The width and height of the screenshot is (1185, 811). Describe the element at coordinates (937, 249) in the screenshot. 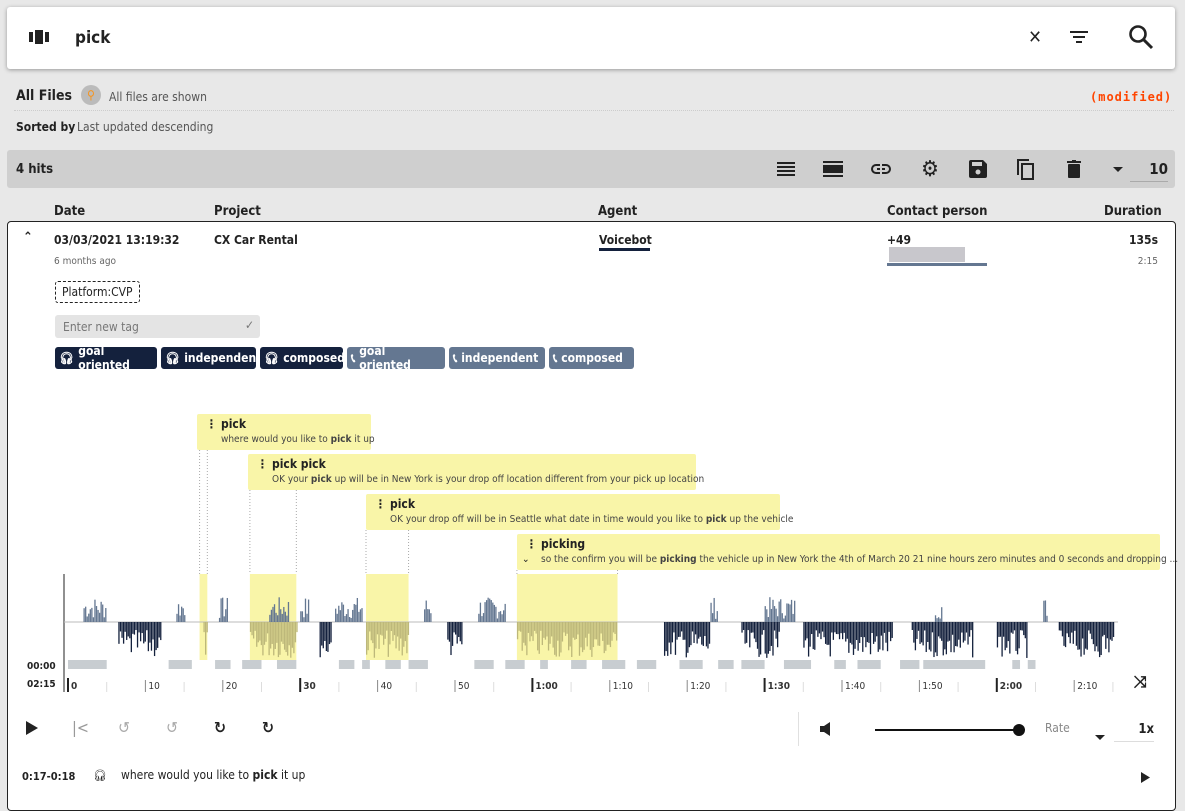

I see `row-contact: +49` at that location.